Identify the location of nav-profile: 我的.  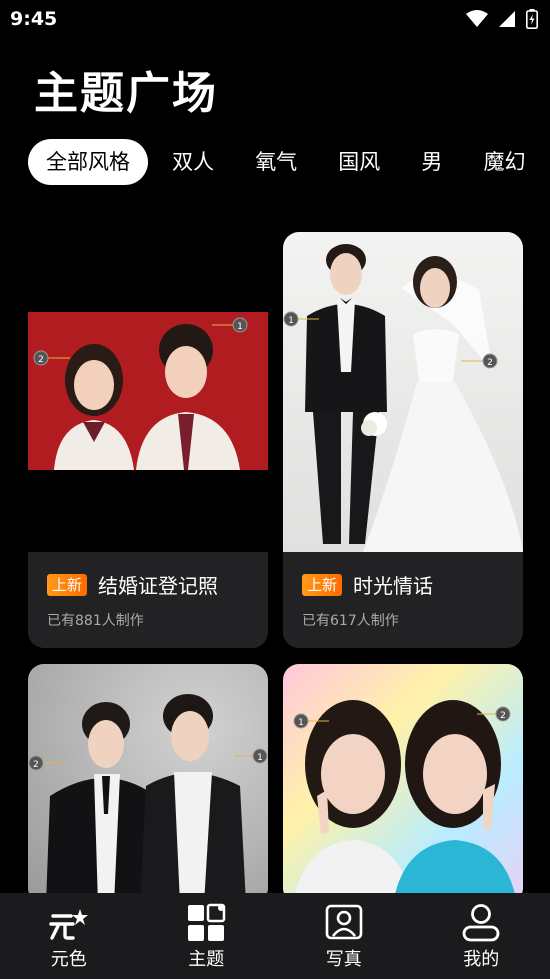
(481, 936).